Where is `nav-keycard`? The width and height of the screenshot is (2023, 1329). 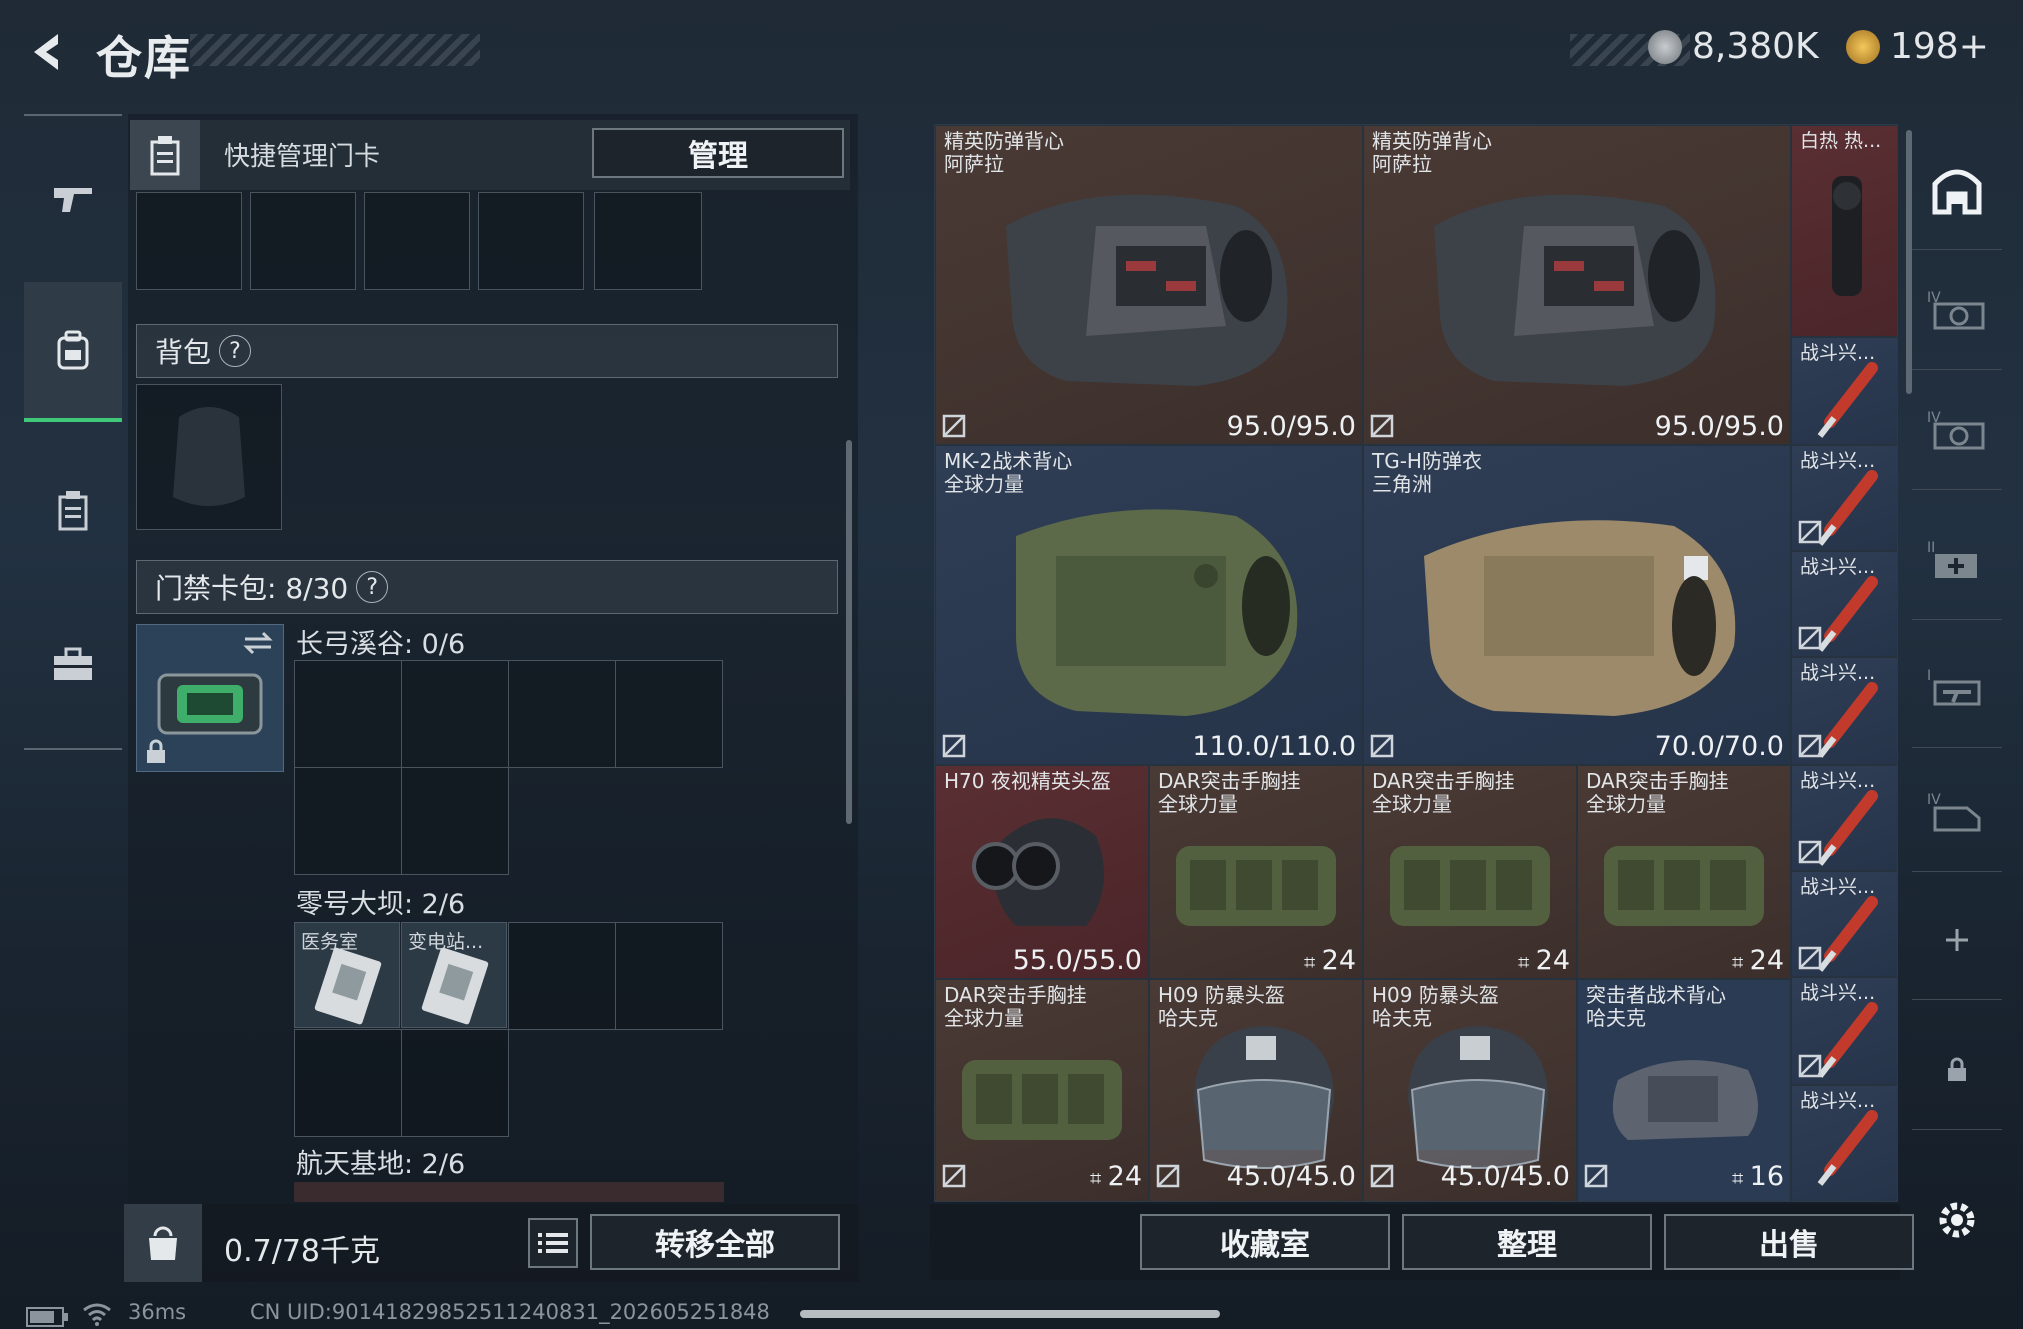 nav-keycard is located at coordinates (73, 510).